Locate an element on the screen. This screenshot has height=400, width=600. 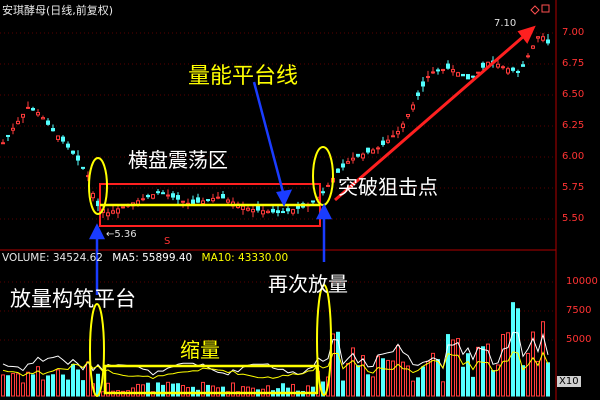
right-ellipse is located at coordinates (323, 176).